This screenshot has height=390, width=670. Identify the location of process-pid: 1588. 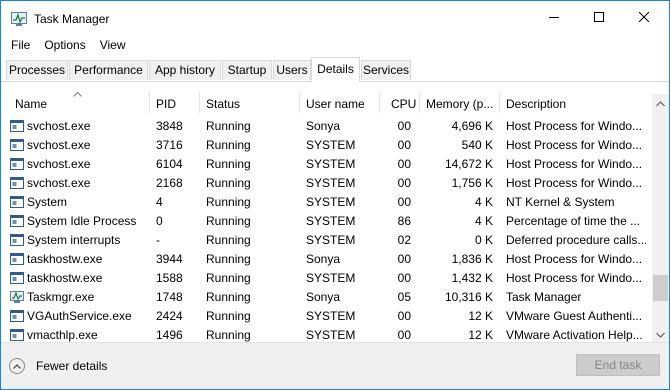
(169, 278).